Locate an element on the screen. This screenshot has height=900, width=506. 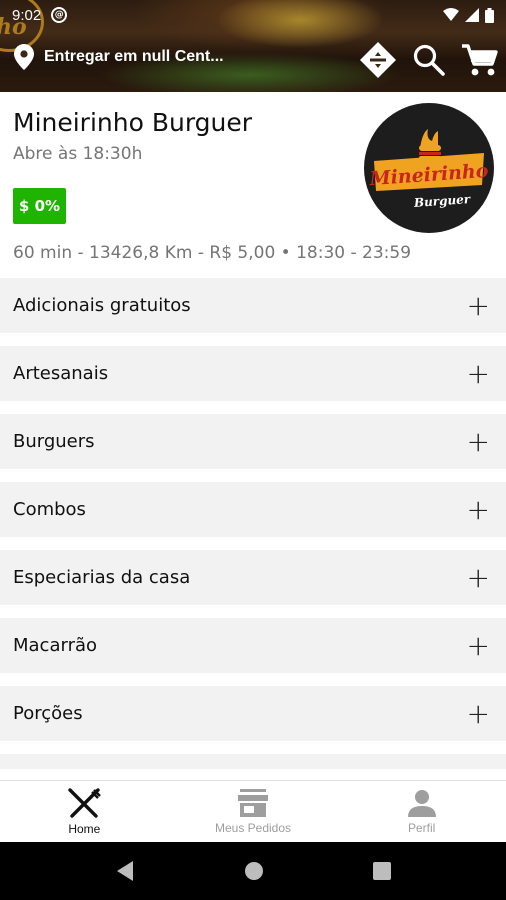
store-logo: Mineirinho Burguer is located at coordinates (429, 168).